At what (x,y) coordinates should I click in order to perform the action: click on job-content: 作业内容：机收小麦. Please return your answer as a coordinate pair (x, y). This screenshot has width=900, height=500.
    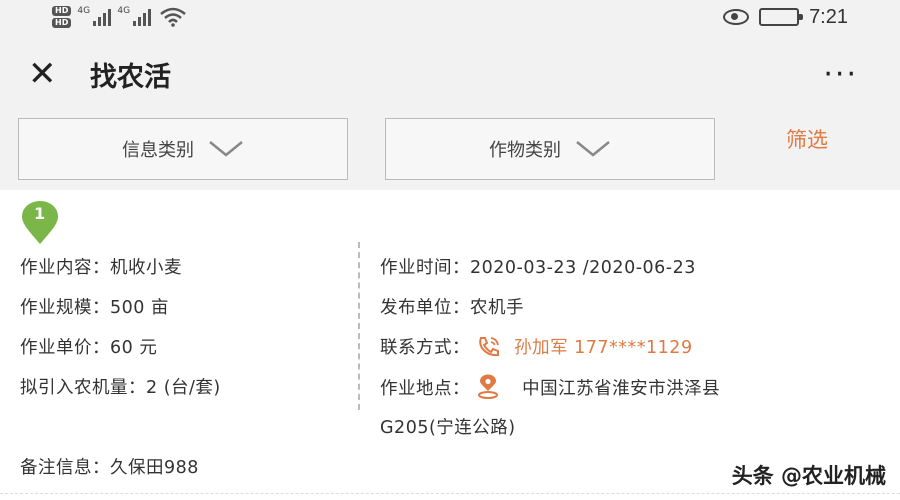
    Looking at the image, I should click on (101, 266).